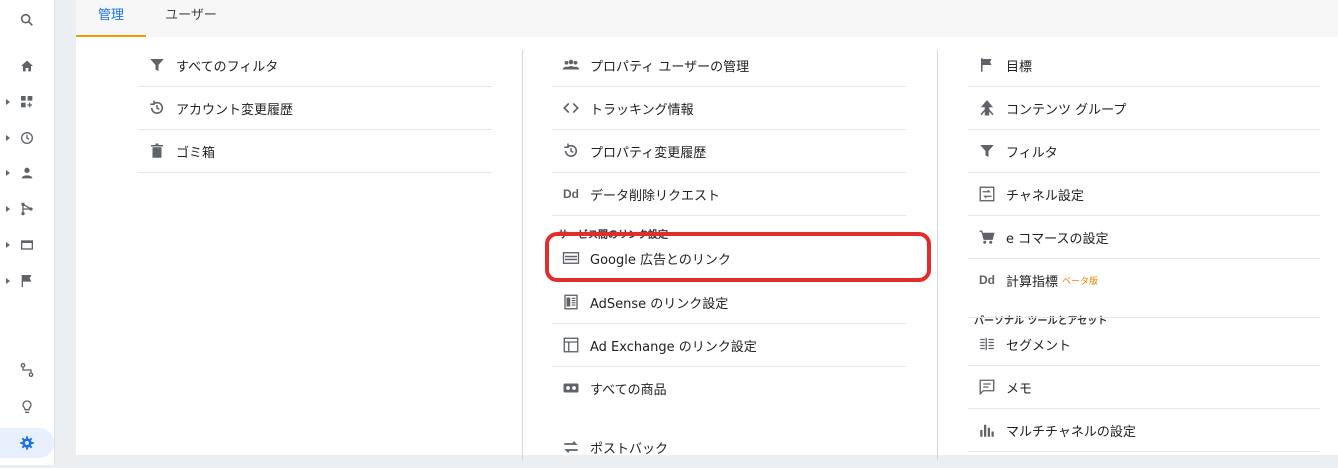  What do you see at coordinates (315, 108) in the screenshot?
I see `account-history-row: アカウント変更履歴` at bounding box center [315, 108].